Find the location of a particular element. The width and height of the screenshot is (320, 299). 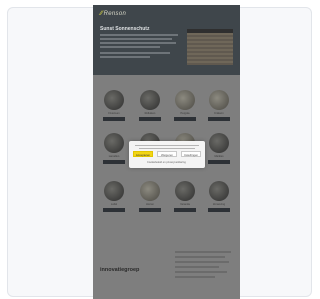

product-label: Rolluiken is located at coordinates (150, 113).